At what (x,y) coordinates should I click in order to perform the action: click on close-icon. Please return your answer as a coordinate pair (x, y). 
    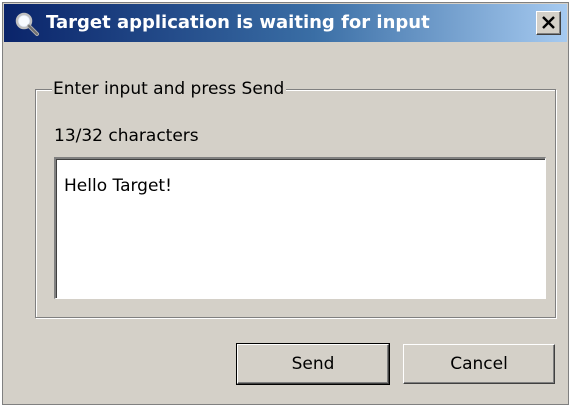
    Looking at the image, I should click on (548, 22).